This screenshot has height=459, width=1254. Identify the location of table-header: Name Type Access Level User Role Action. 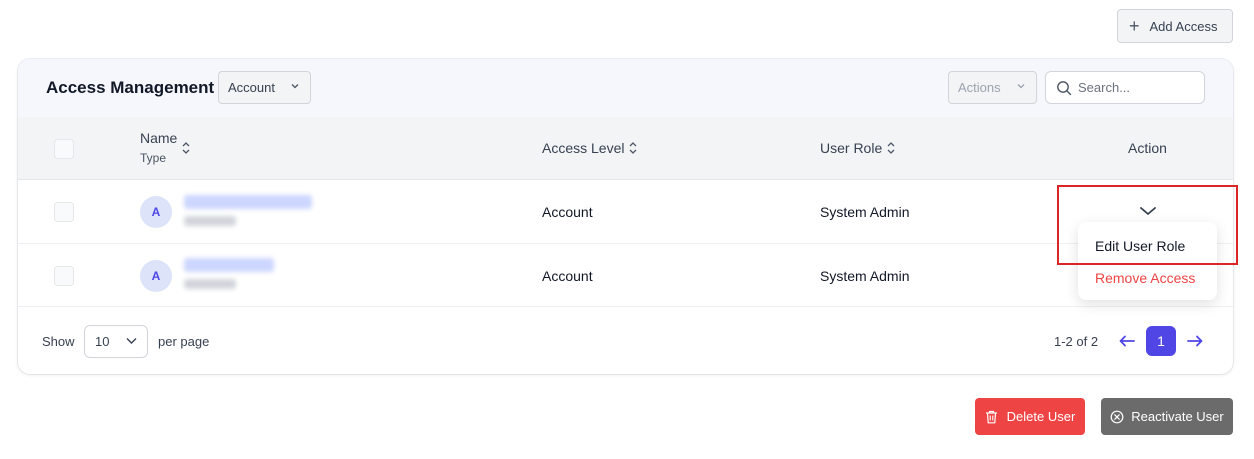
(625, 148).